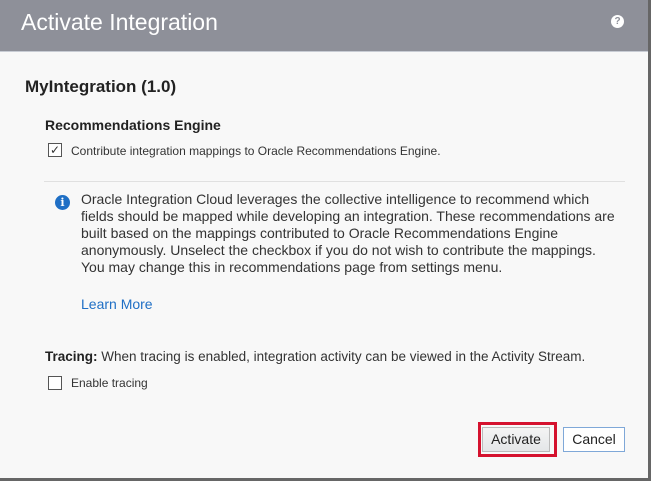 The width and height of the screenshot is (651, 481). I want to click on help-icon: ?, so click(617, 21).